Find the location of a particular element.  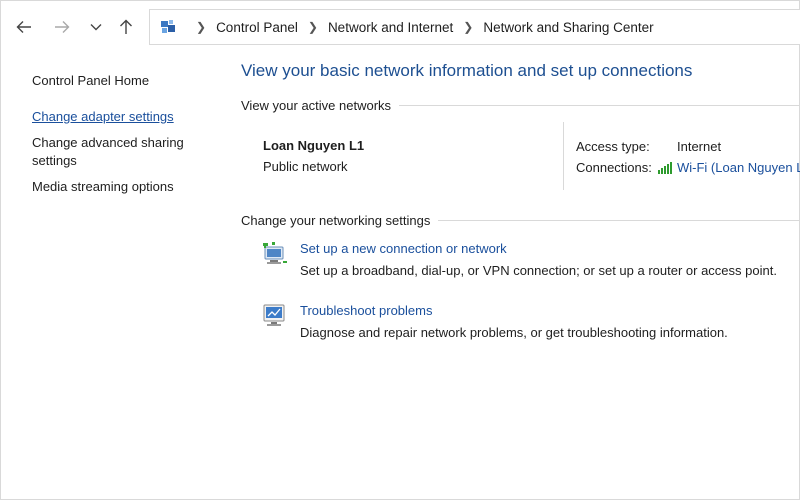

active-networks-header: View your active networks is located at coordinates (520, 105).